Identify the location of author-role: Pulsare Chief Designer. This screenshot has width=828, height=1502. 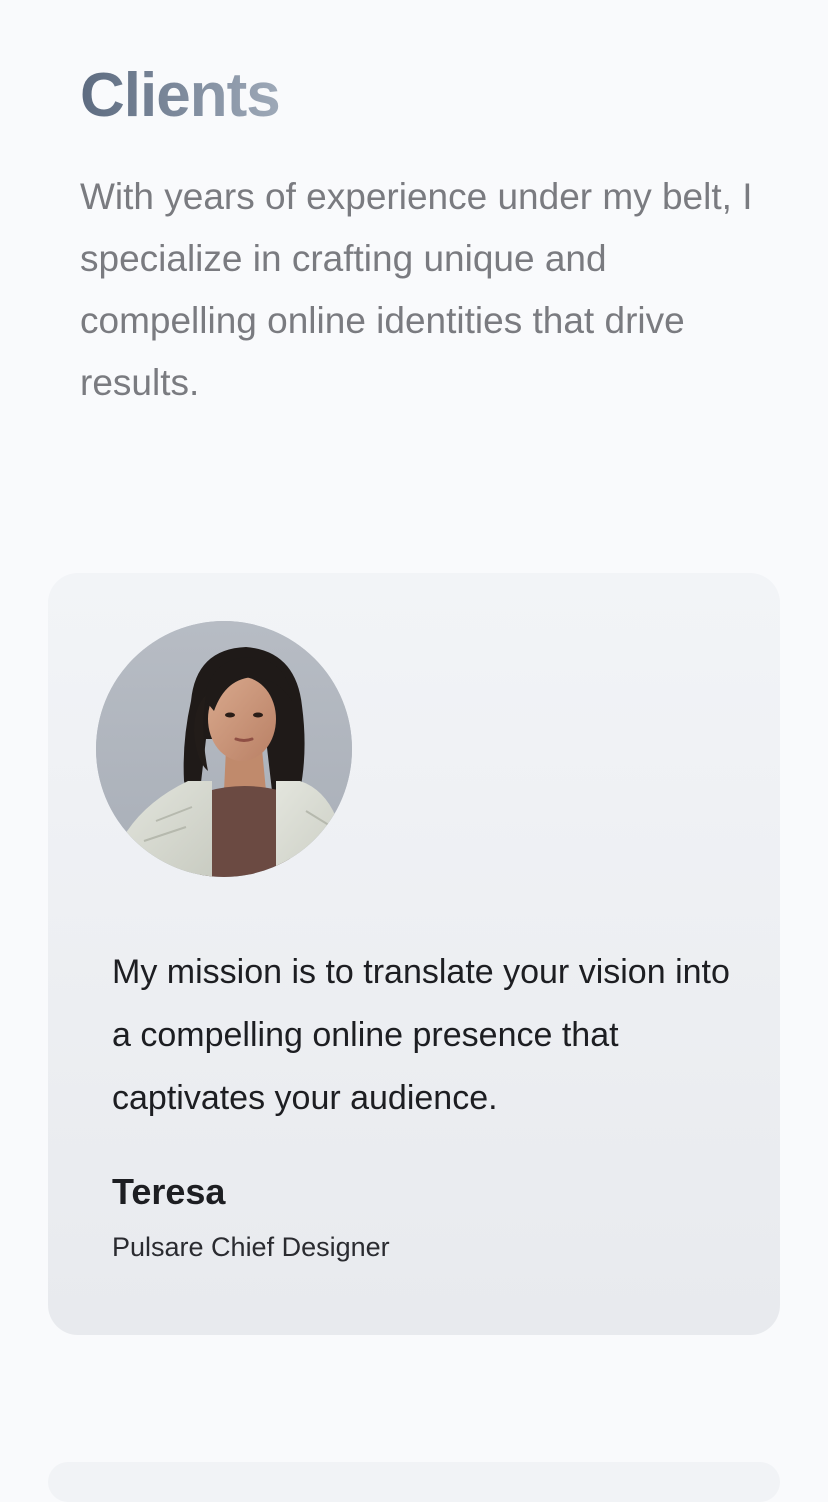
(251, 1247).